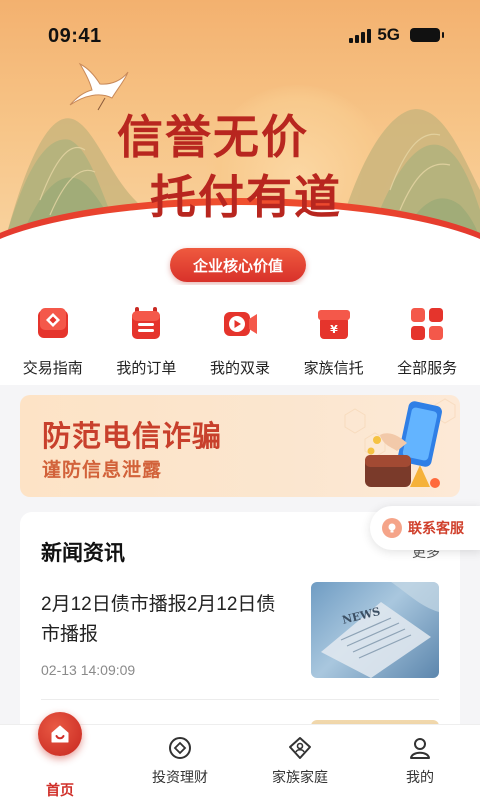 The image size is (480, 800). What do you see at coordinates (240, 699) in the screenshot?
I see `news-divider` at bounding box center [240, 699].